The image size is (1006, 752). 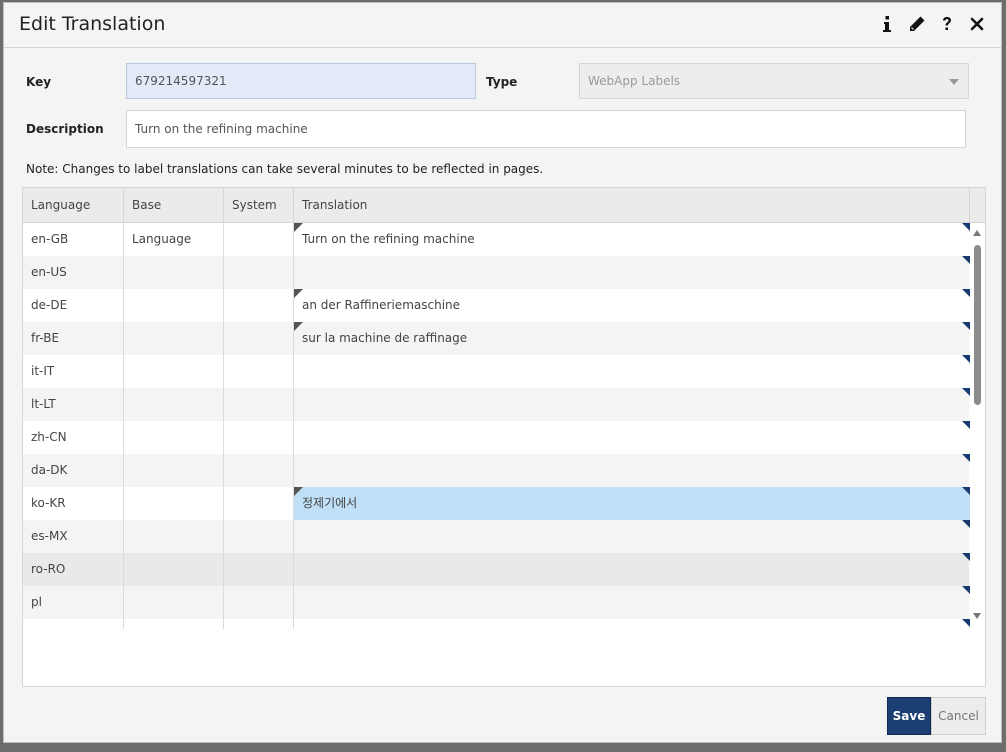 What do you see at coordinates (73, 437) in the screenshot?
I see `language-cell: zh-CN` at bounding box center [73, 437].